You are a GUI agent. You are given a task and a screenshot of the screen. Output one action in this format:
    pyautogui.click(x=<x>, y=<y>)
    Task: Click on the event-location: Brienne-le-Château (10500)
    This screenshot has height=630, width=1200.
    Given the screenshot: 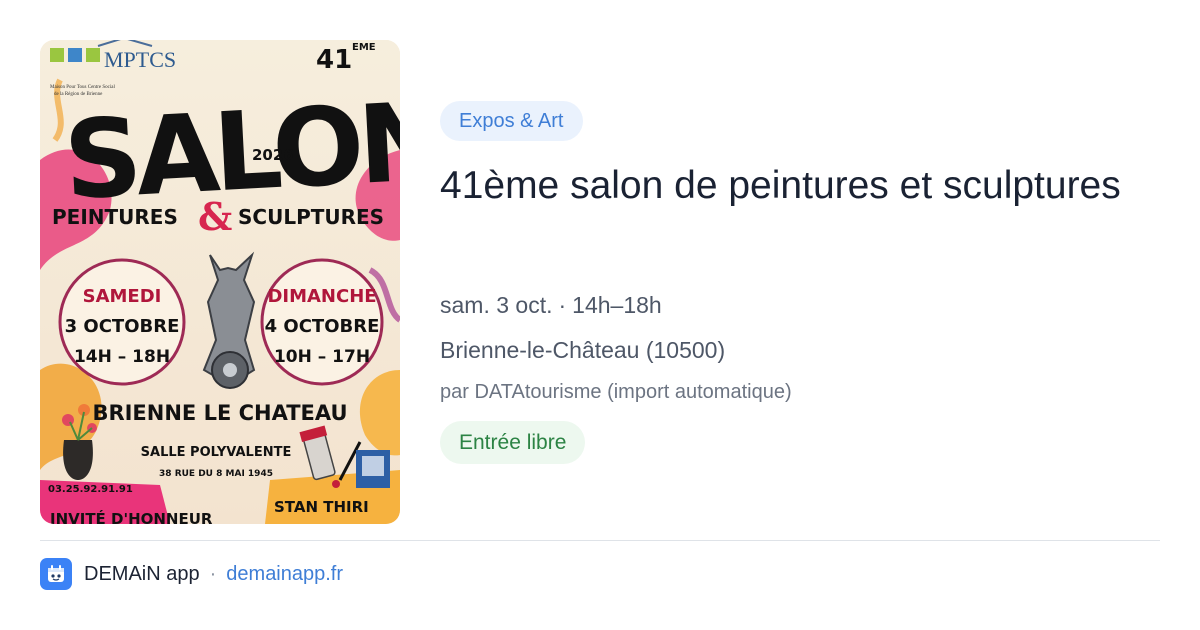 What is the action you would take?
    pyautogui.click(x=583, y=350)
    